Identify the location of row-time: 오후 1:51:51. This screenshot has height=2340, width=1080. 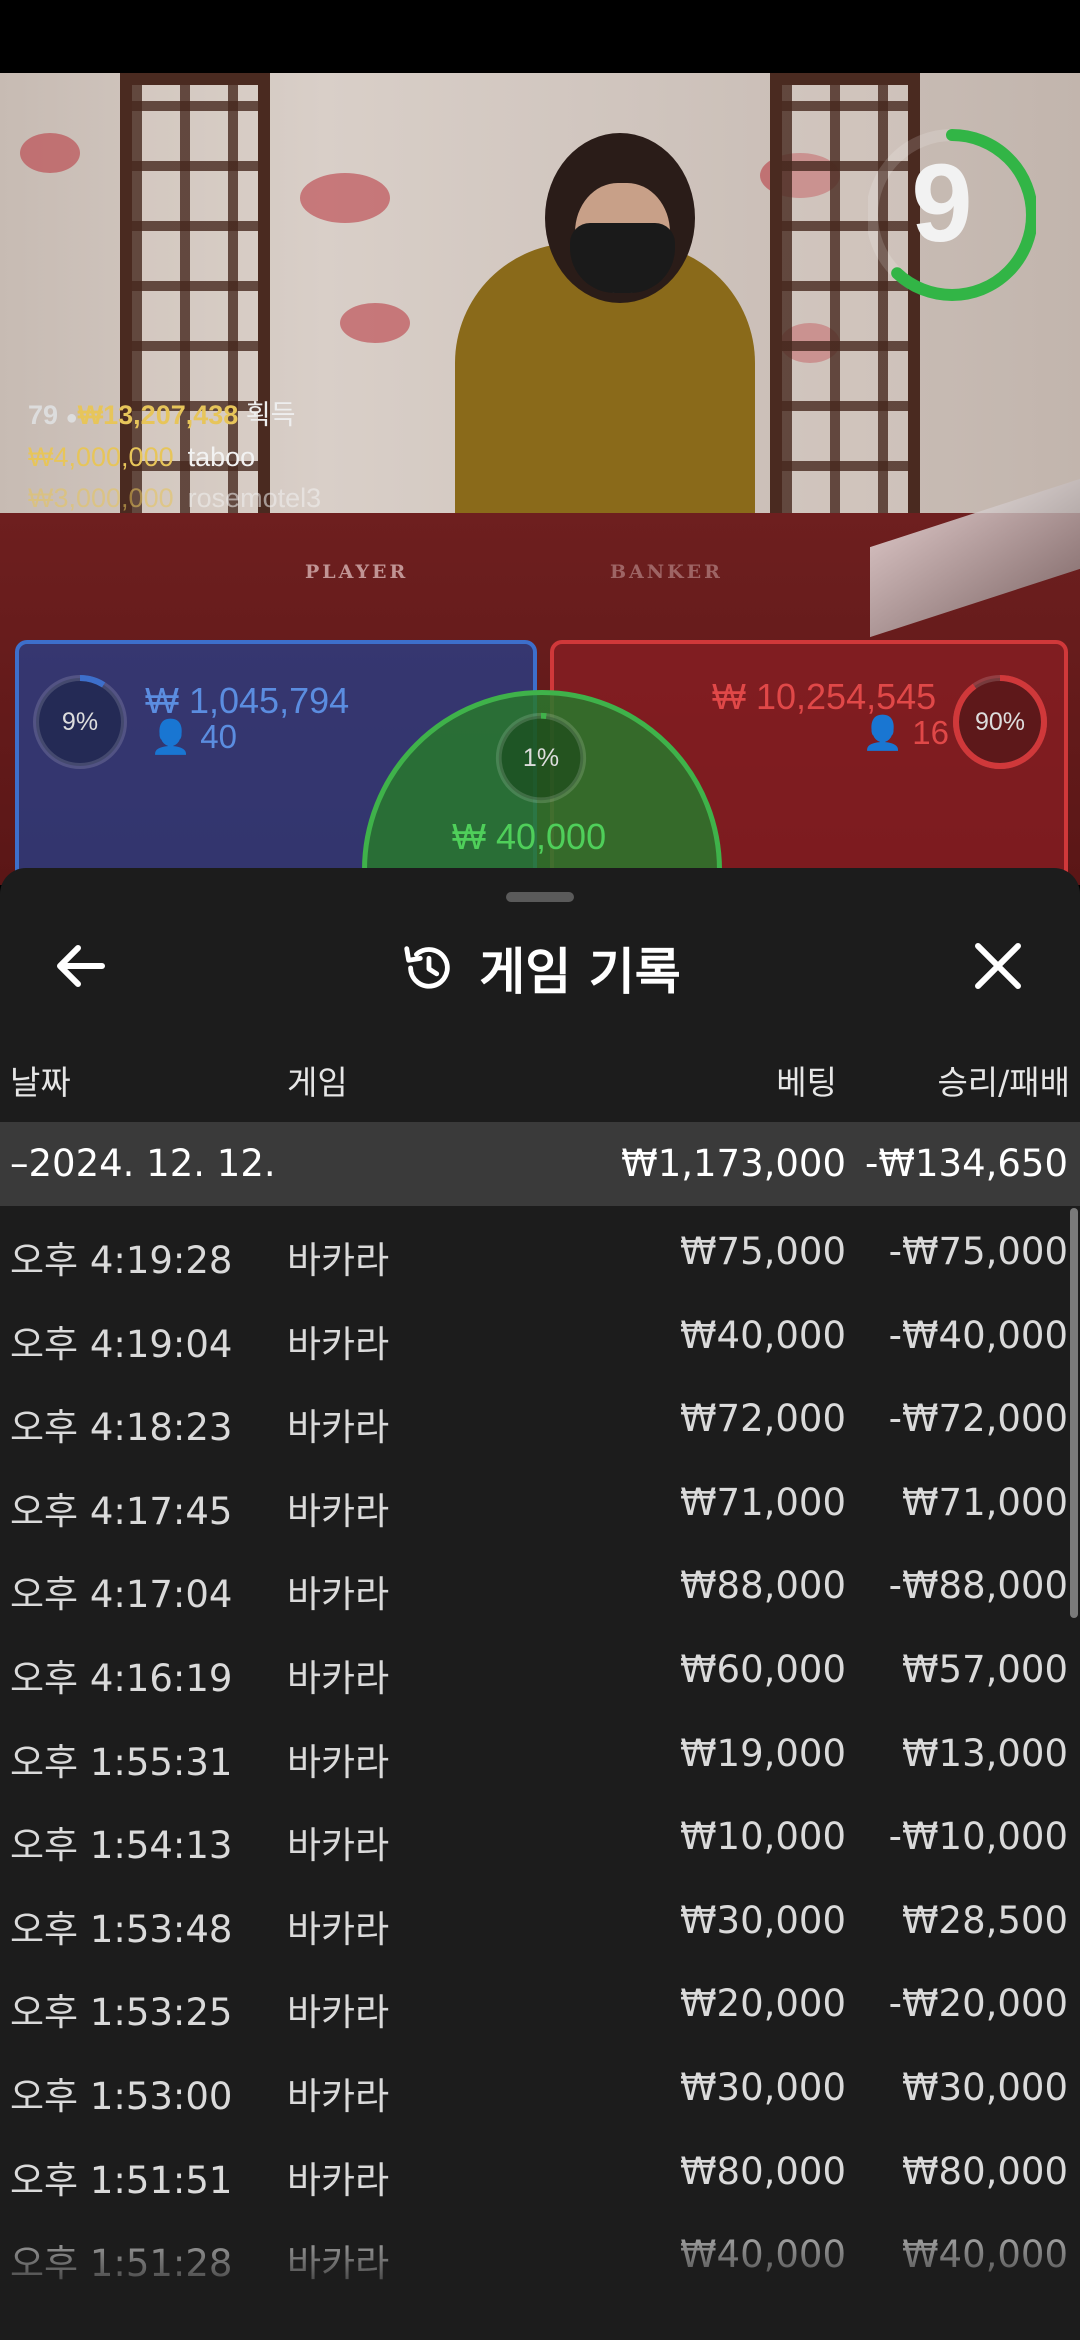
(121, 2180).